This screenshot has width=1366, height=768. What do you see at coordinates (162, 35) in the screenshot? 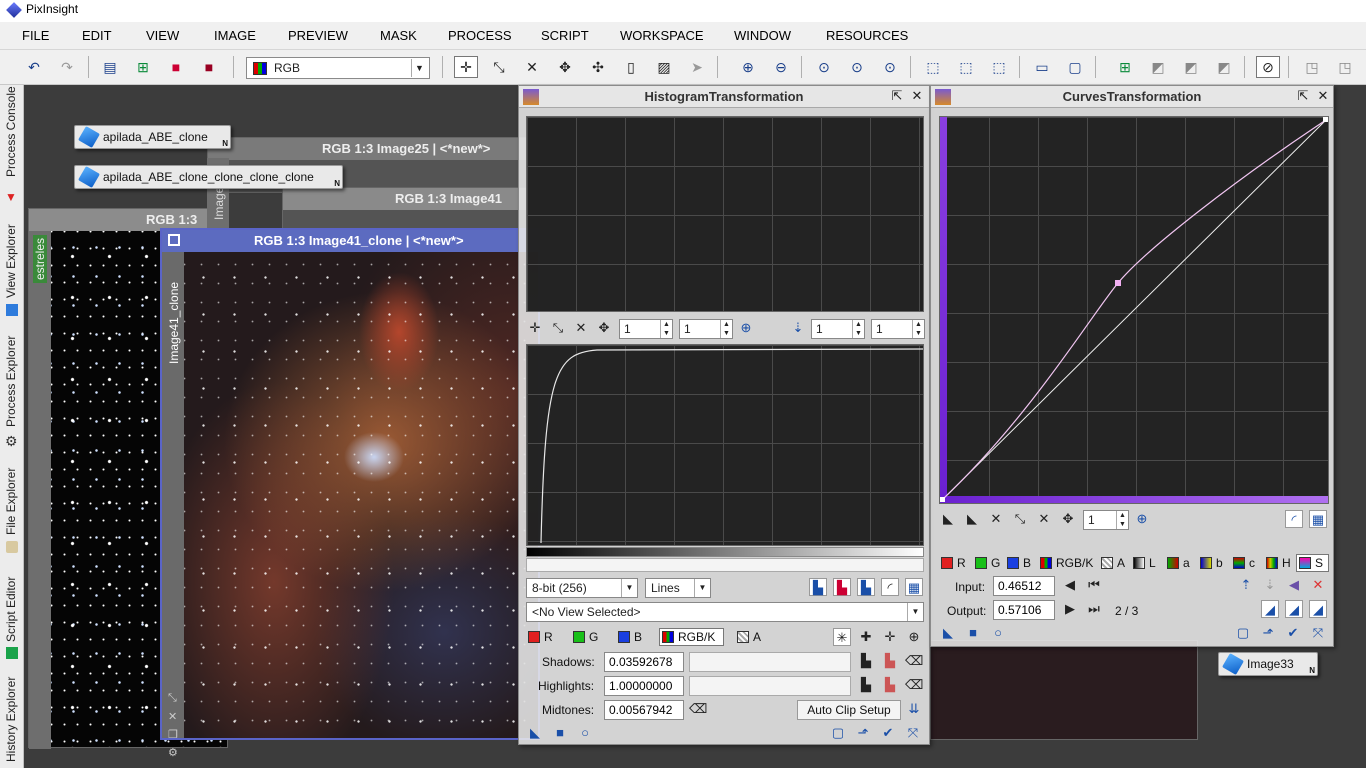
I see `menu-view: VIEW` at bounding box center [162, 35].